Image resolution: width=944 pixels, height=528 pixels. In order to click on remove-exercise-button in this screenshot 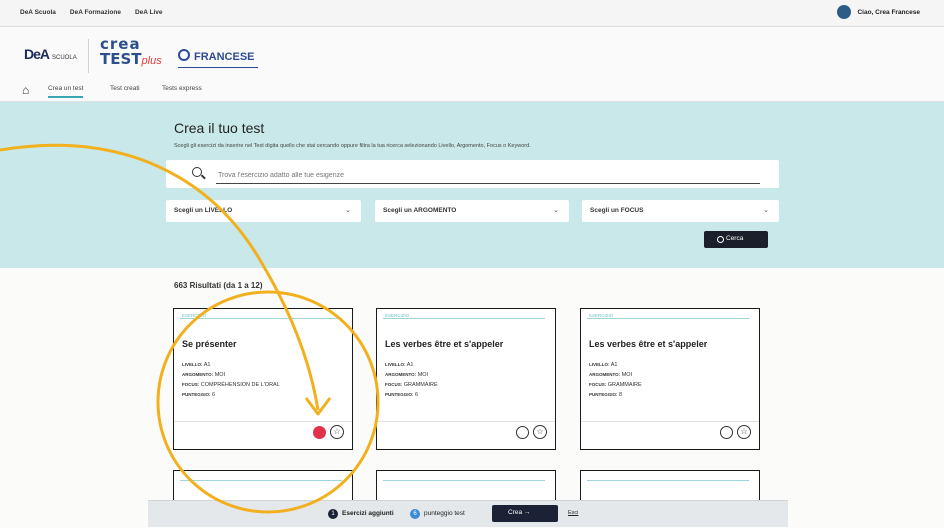, I will do `click(319, 432)`.